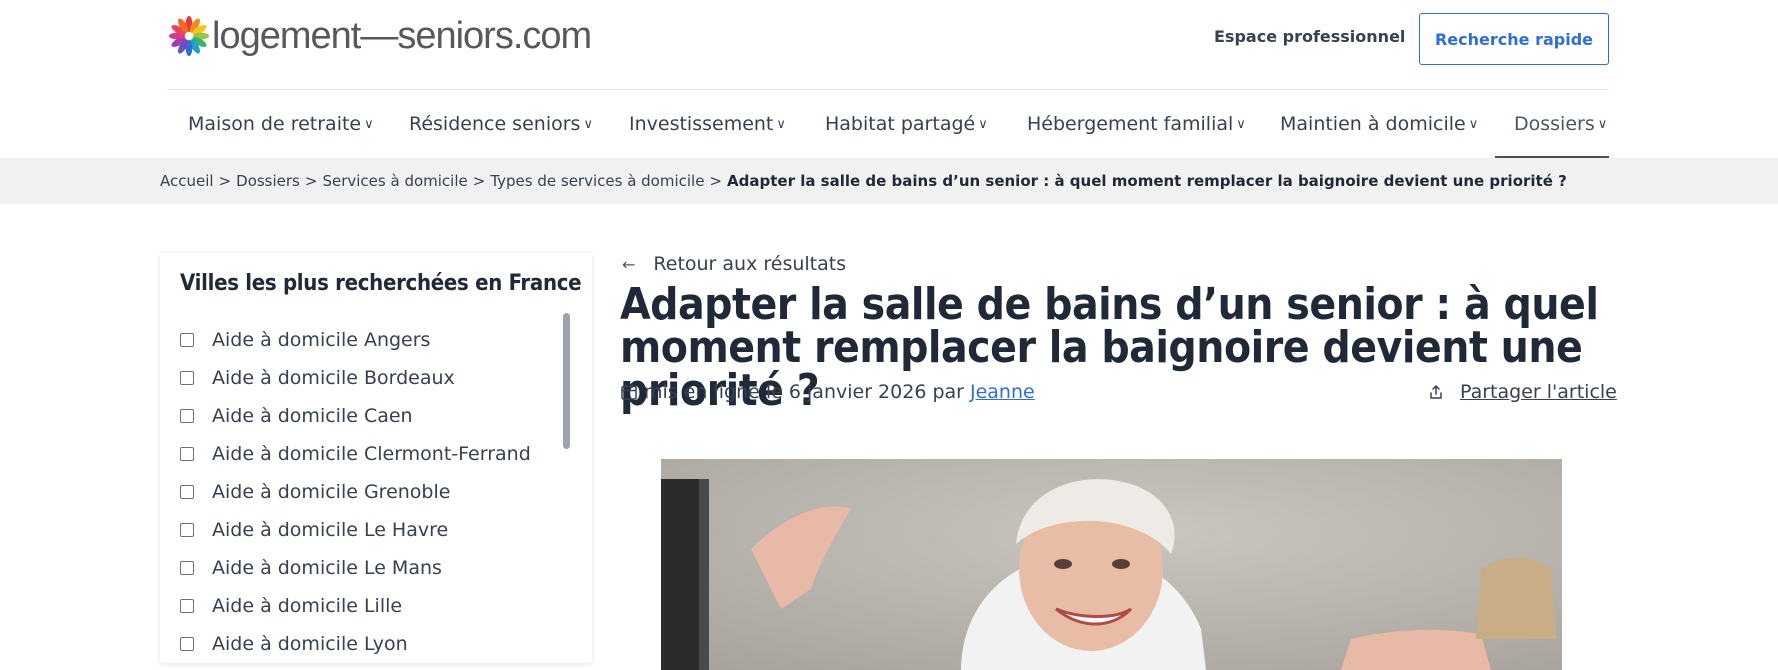 This screenshot has width=1778, height=670. I want to click on city-label: Aide à domicile Clermont-Ferrand, so click(371, 454).